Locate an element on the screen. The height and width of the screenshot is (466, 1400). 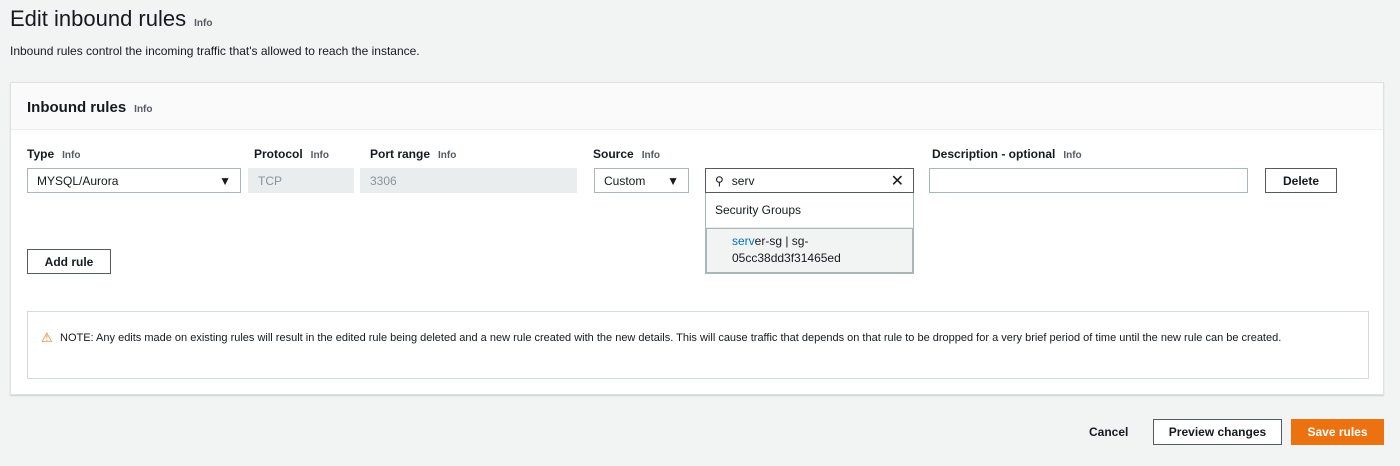
panel-title: Inbound rules Info is located at coordinates (90, 107).